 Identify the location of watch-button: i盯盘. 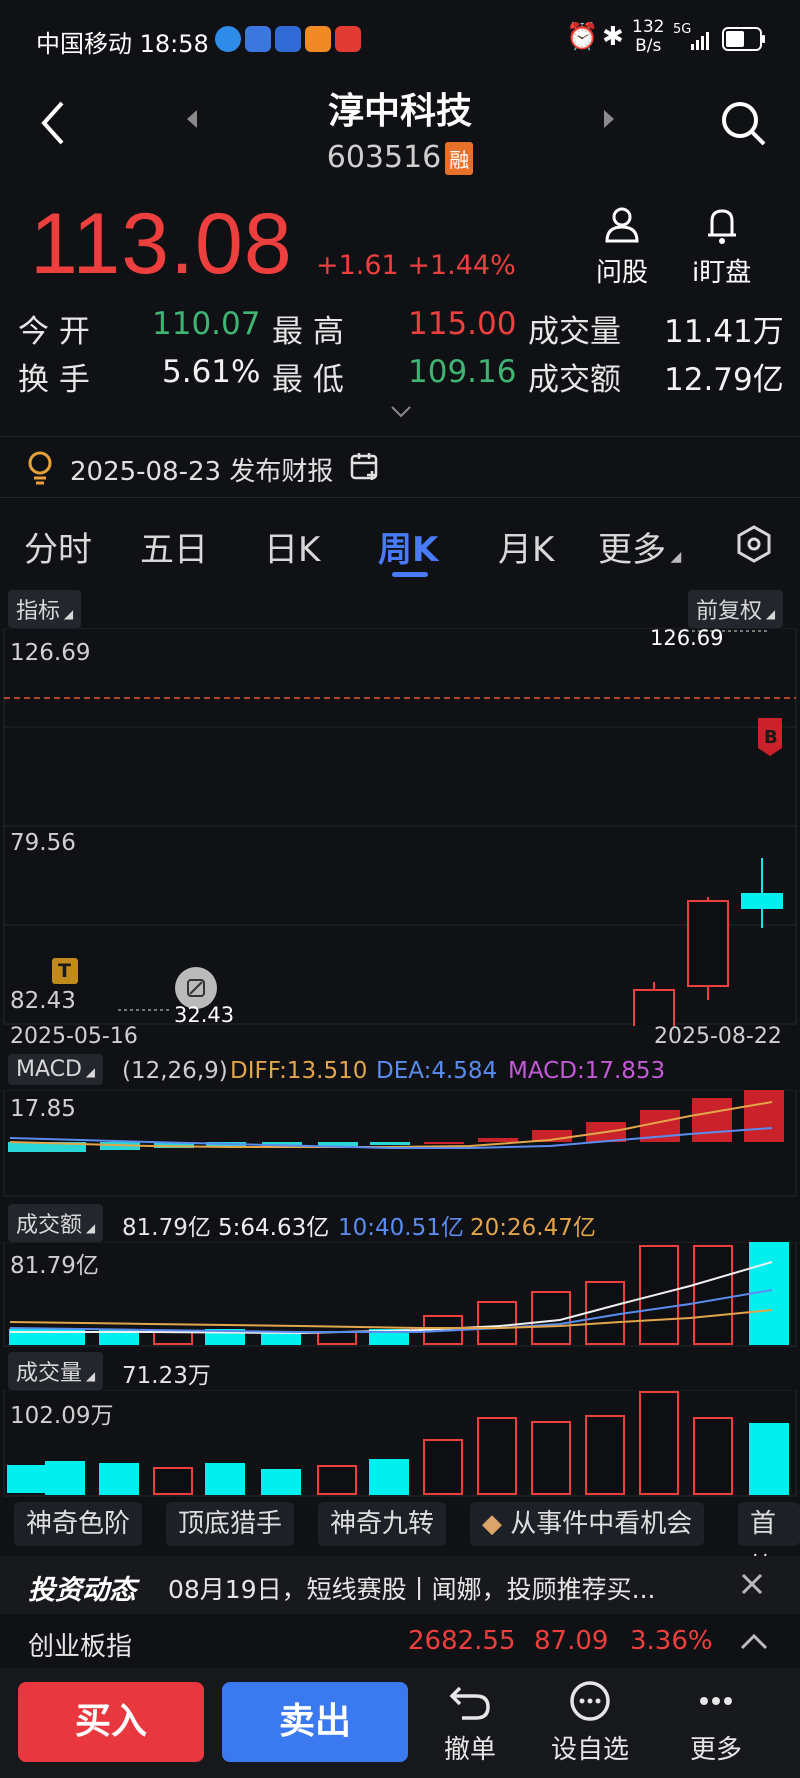
(721, 247).